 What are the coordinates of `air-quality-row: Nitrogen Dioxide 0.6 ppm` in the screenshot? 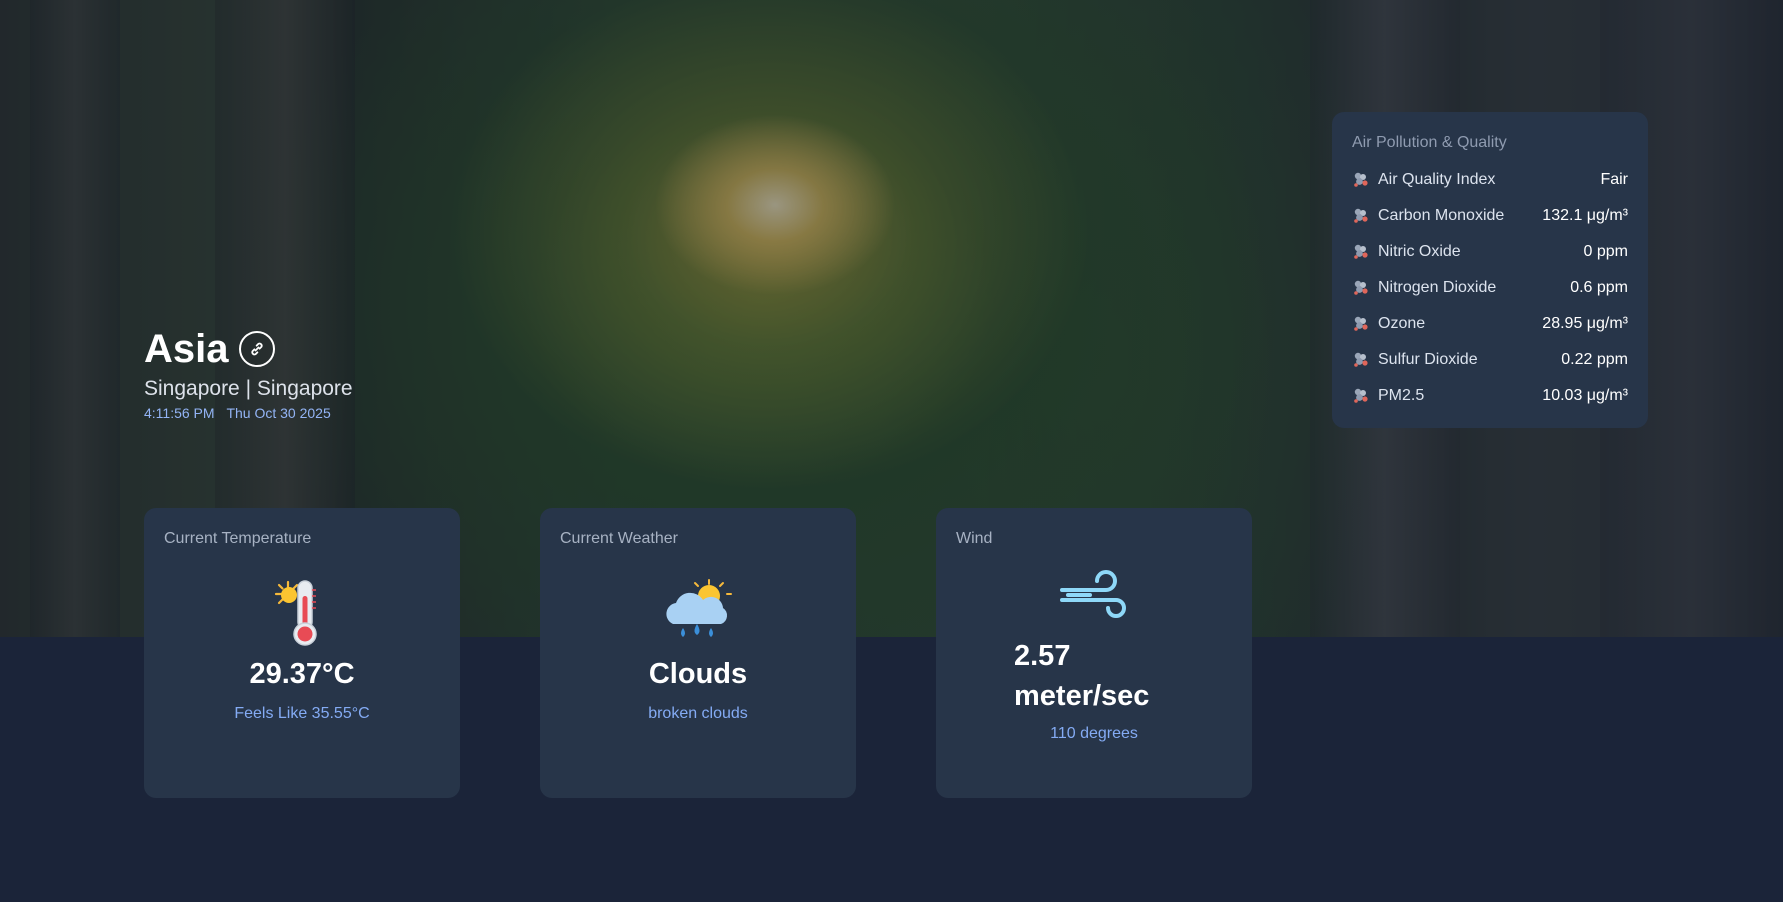 It's located at (1490, 288).